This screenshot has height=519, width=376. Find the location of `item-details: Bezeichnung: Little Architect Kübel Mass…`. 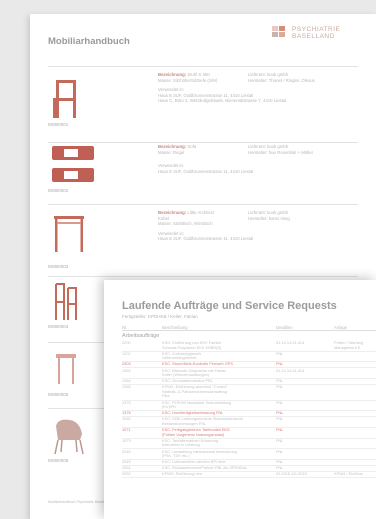

item-details: Bezeichnung: Little Architect Kübel Mass… is located at coordinates (206, 225).